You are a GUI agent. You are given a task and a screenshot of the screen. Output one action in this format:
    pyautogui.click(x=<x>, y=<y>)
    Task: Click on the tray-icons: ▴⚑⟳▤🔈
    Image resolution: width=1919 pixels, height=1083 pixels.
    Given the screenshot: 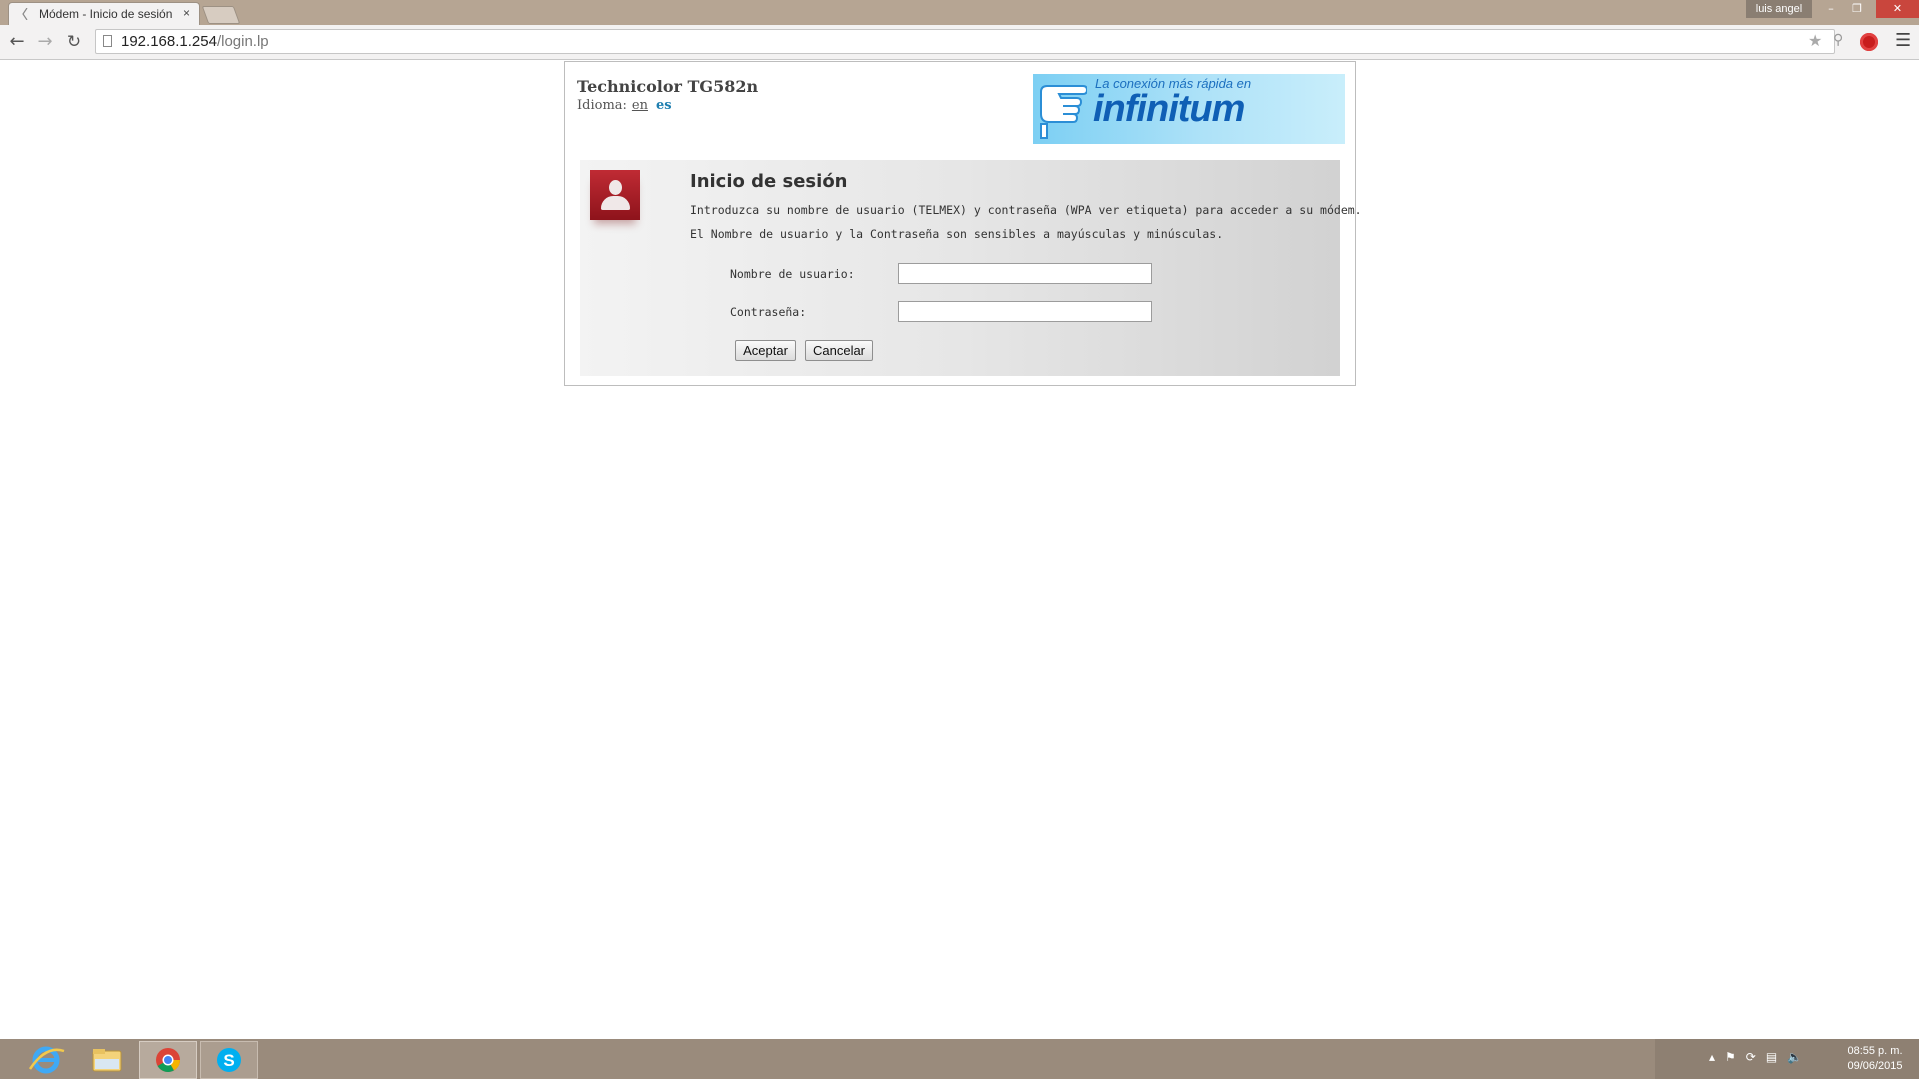 What is the action you would take?
    pyautogui.click(x=1760, y=1057)
    